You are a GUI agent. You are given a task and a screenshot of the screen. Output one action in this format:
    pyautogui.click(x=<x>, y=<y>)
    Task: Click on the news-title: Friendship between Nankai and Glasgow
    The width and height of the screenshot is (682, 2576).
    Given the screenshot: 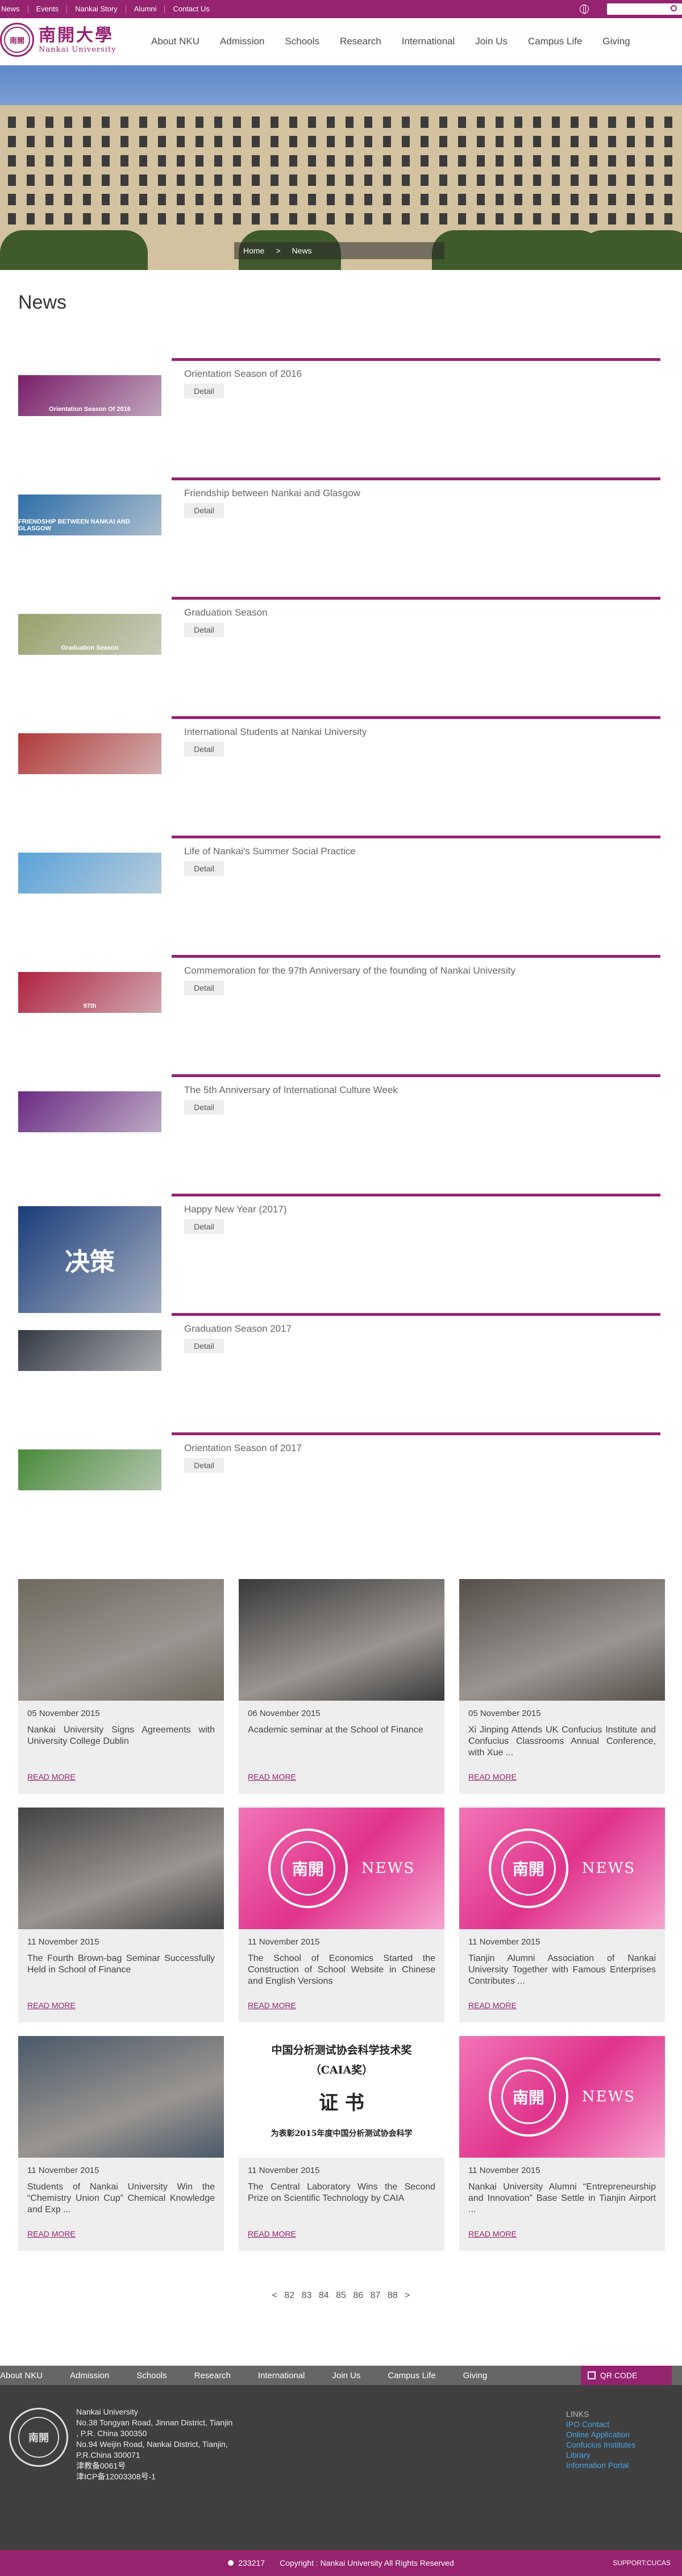 What is the action you would take?
    pyautogui.click(x=272, y=493)
    